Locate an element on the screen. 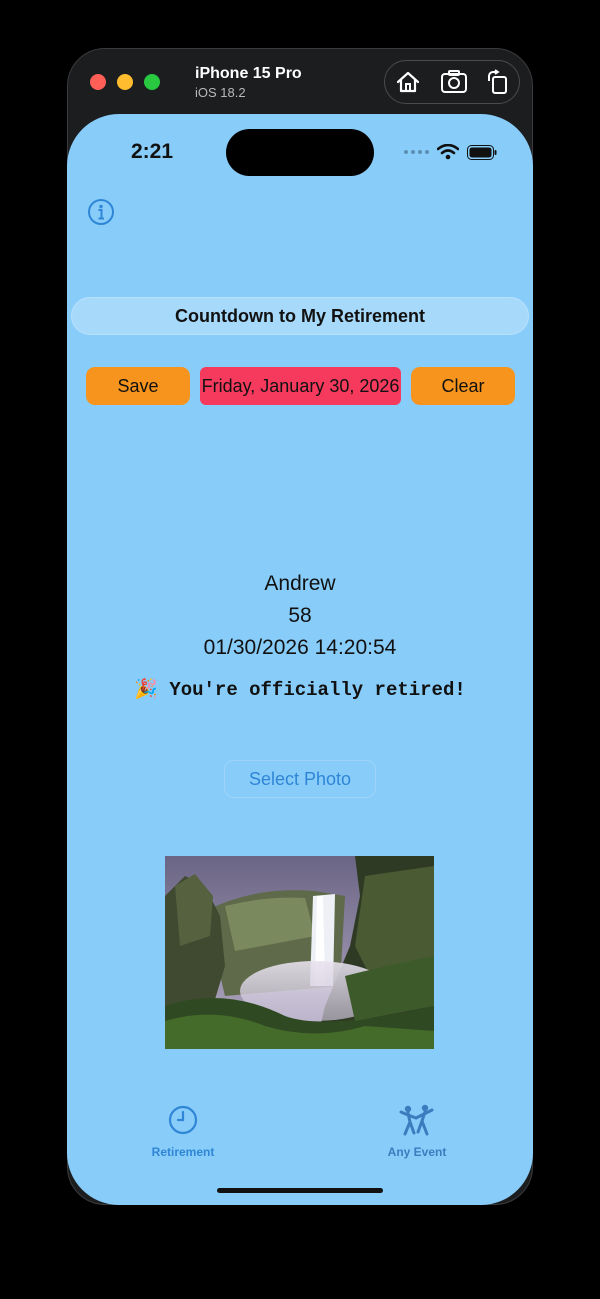 This screenshot has width=600, height=1299. clock-icon is located at coordinates (183, 1120).